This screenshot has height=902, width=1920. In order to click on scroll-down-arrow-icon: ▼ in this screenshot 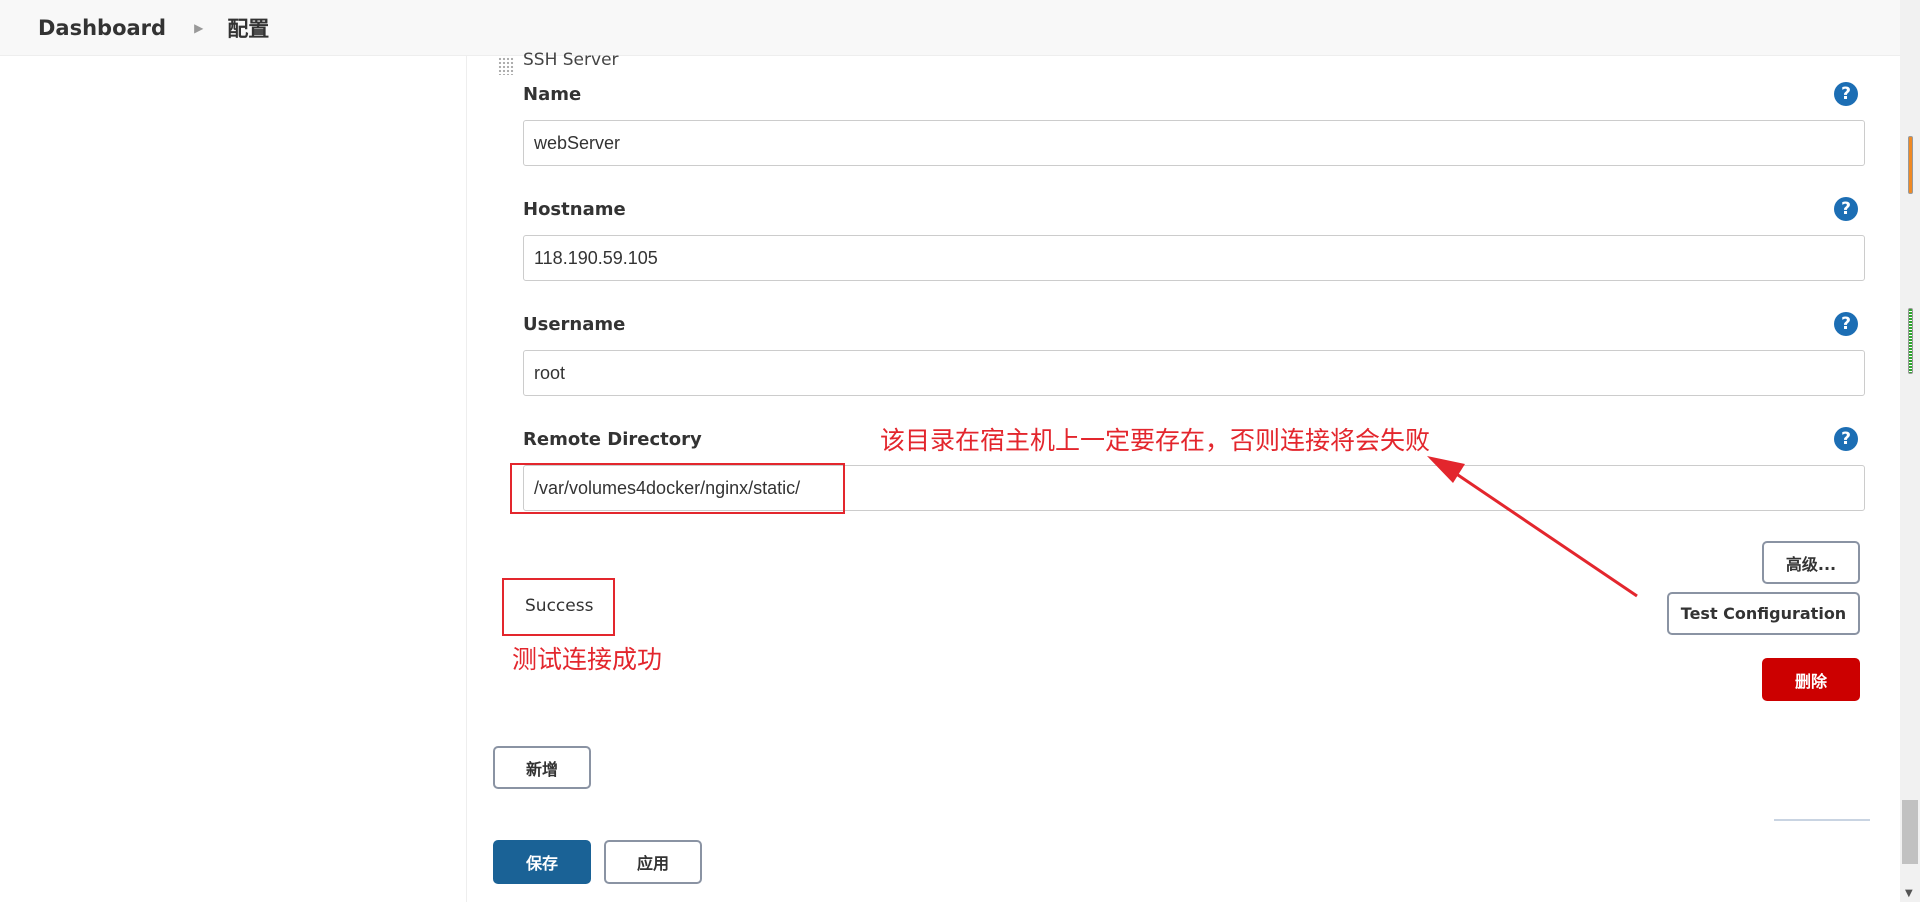, I will do `click(1909, 893)`.